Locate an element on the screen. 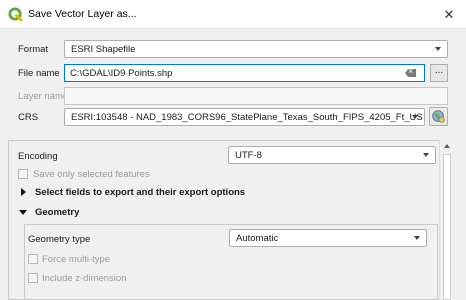 This screenshot has width=466, height=300. crs-label: CRS is located at coordinates (28, 117).